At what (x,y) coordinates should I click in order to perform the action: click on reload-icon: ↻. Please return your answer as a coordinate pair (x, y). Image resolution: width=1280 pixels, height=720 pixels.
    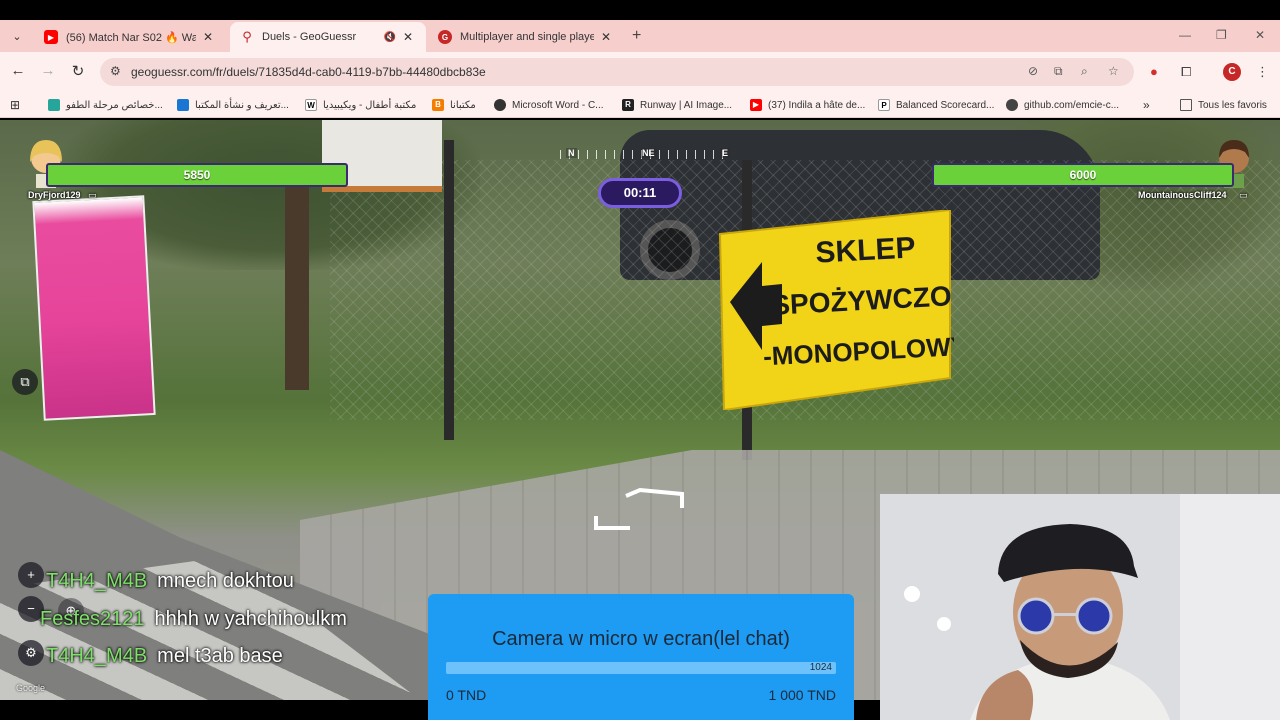
    Looking at the image, I should click on (78, 72).